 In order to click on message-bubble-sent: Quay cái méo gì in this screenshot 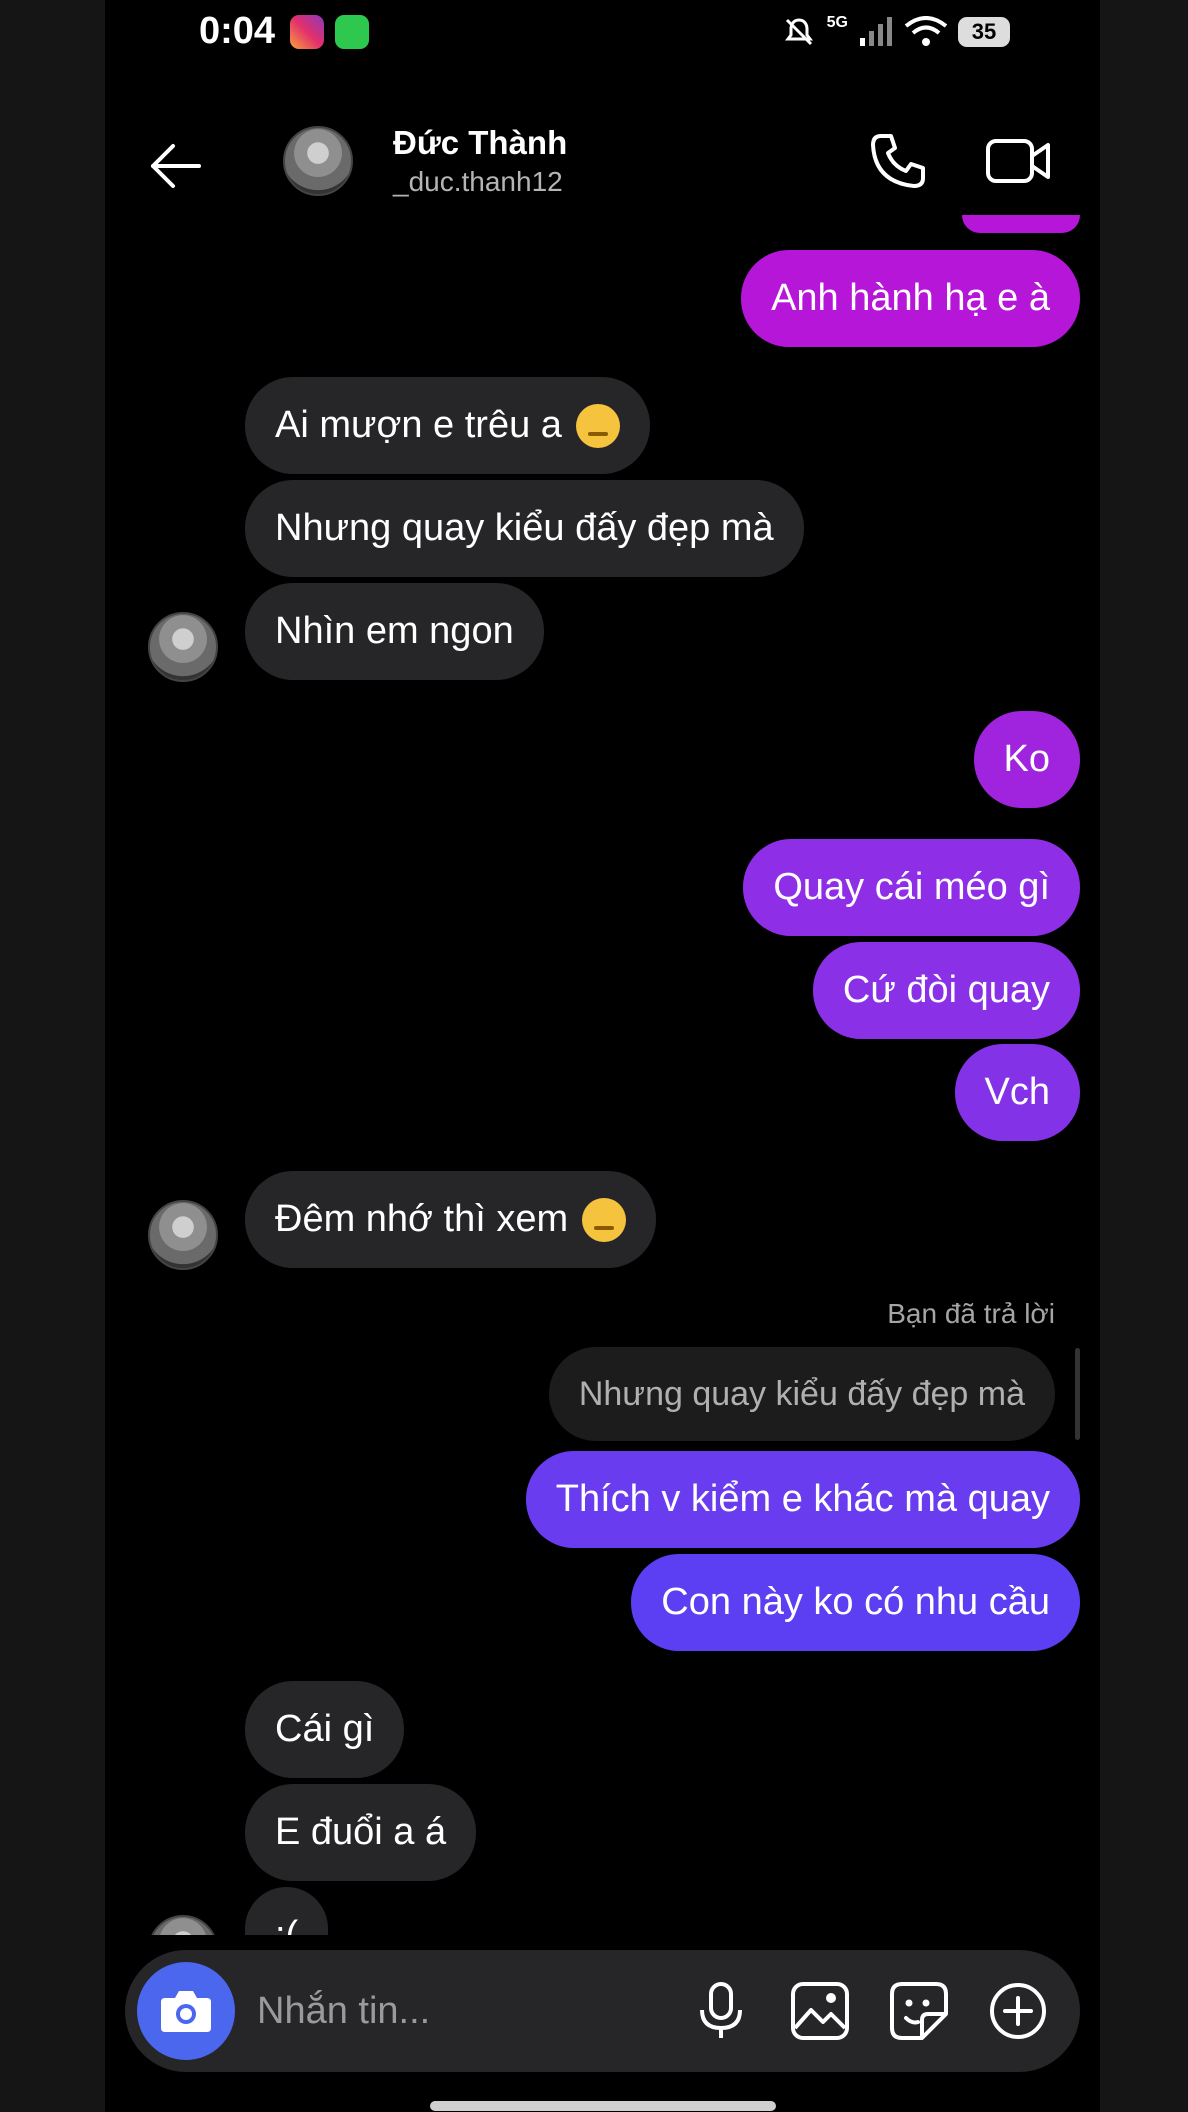, I will do `click(911, 887)`.